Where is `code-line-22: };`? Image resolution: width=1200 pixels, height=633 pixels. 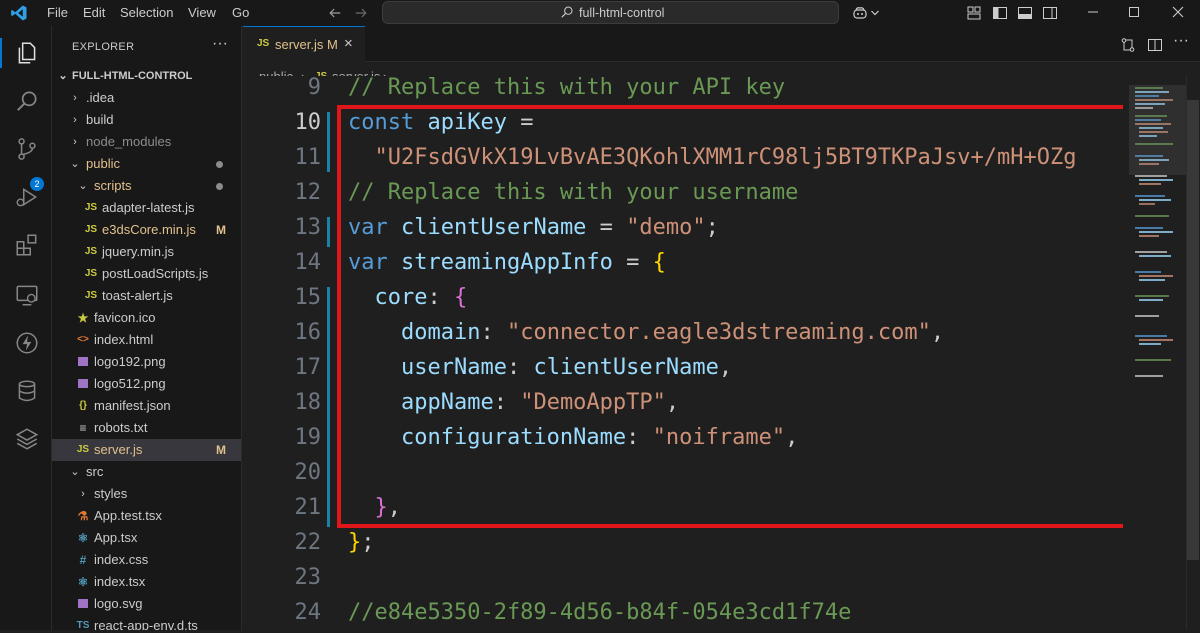
code-line-22: }; is located at coordinates (361, 542).